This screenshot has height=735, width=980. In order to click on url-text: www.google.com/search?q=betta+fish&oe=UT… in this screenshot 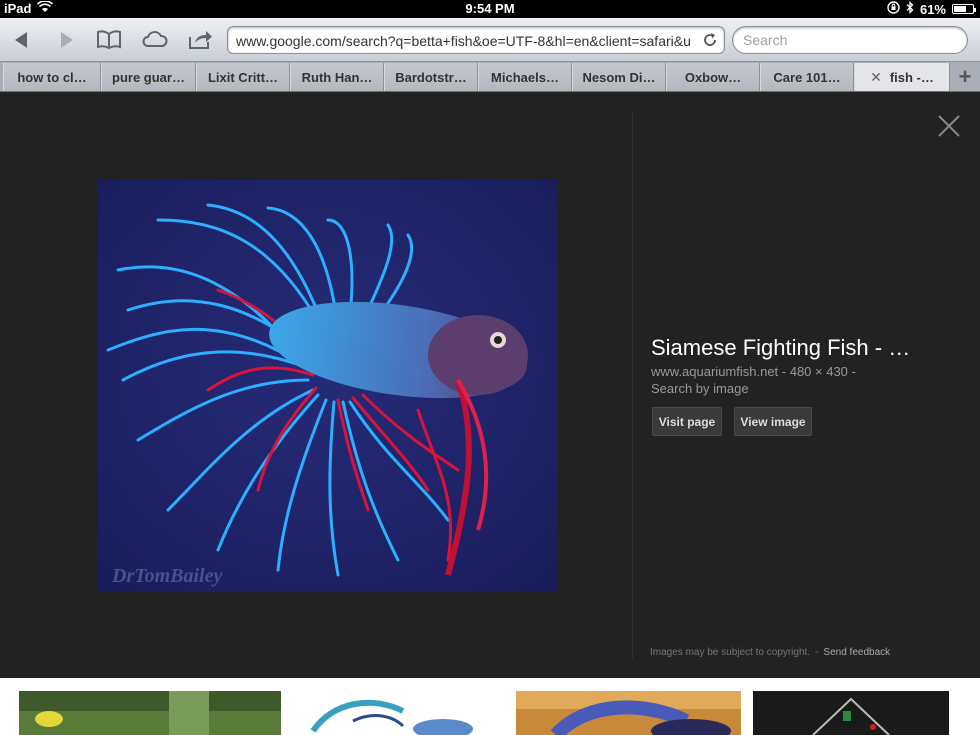, I will do `click(463, 41)`.